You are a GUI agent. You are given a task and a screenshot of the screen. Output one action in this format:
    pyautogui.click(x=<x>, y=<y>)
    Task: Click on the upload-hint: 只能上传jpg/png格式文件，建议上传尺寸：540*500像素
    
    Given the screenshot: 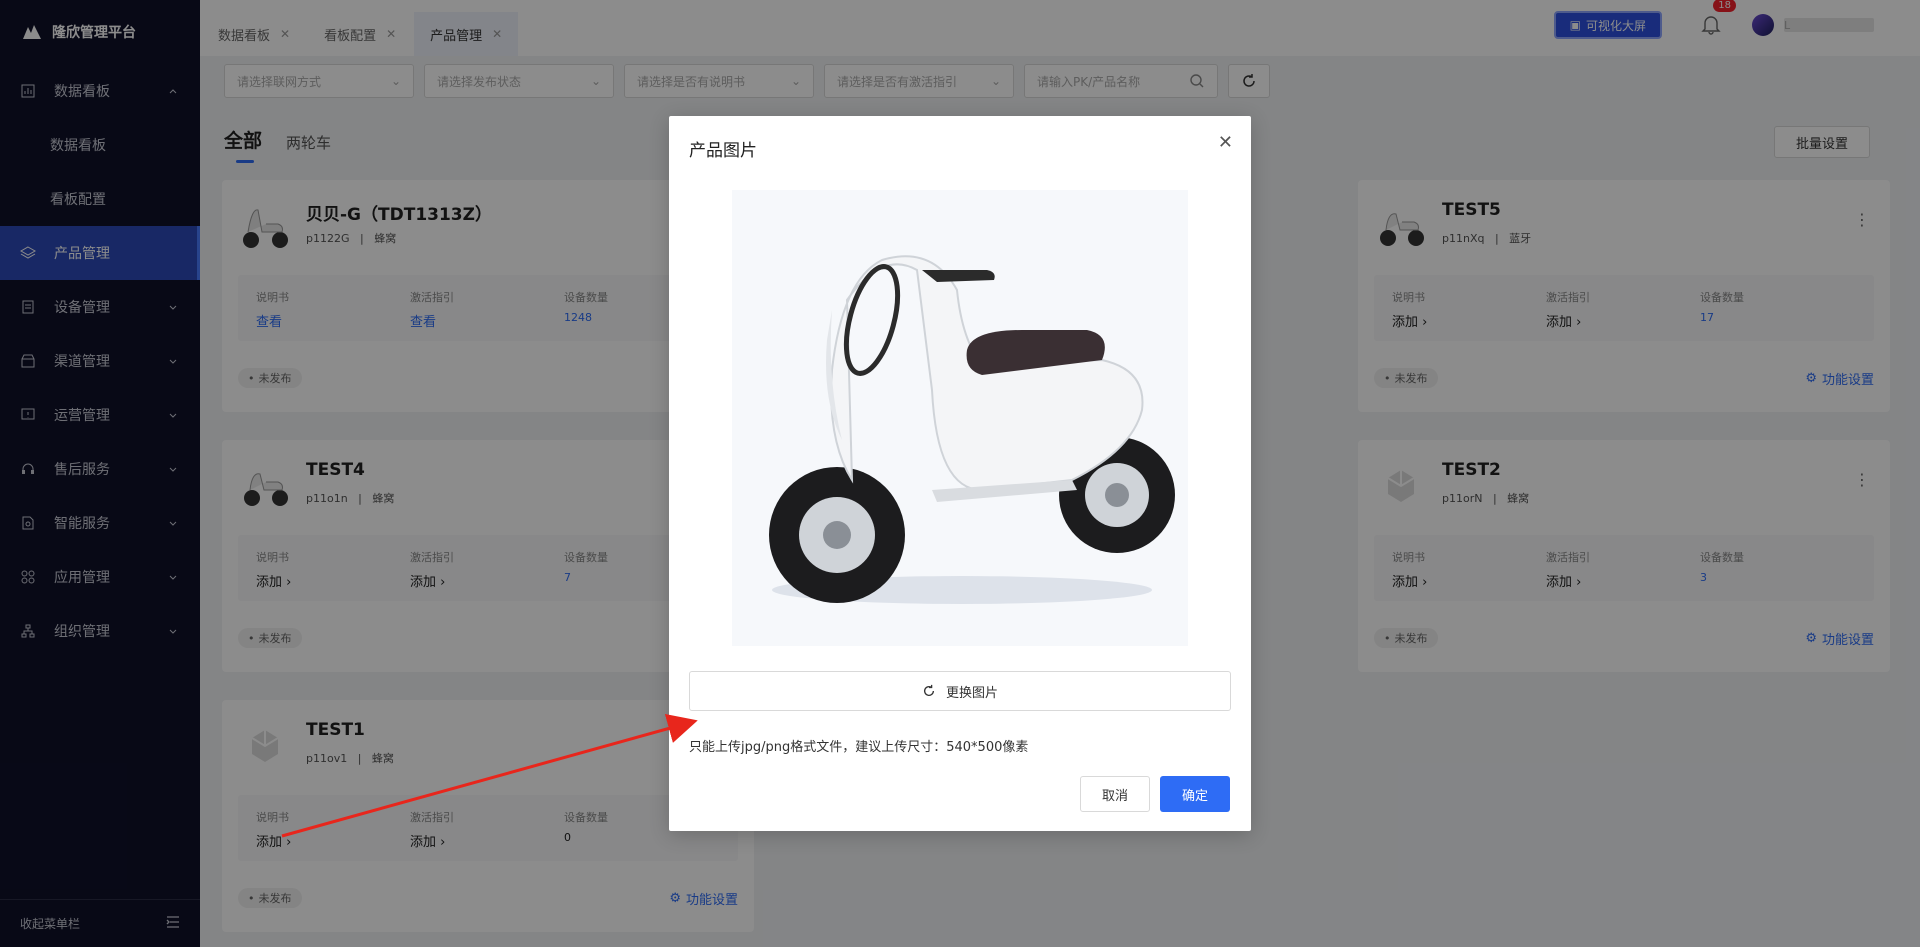 What is the action you would take?
    pyautogui.click(x=859, y=747)
    